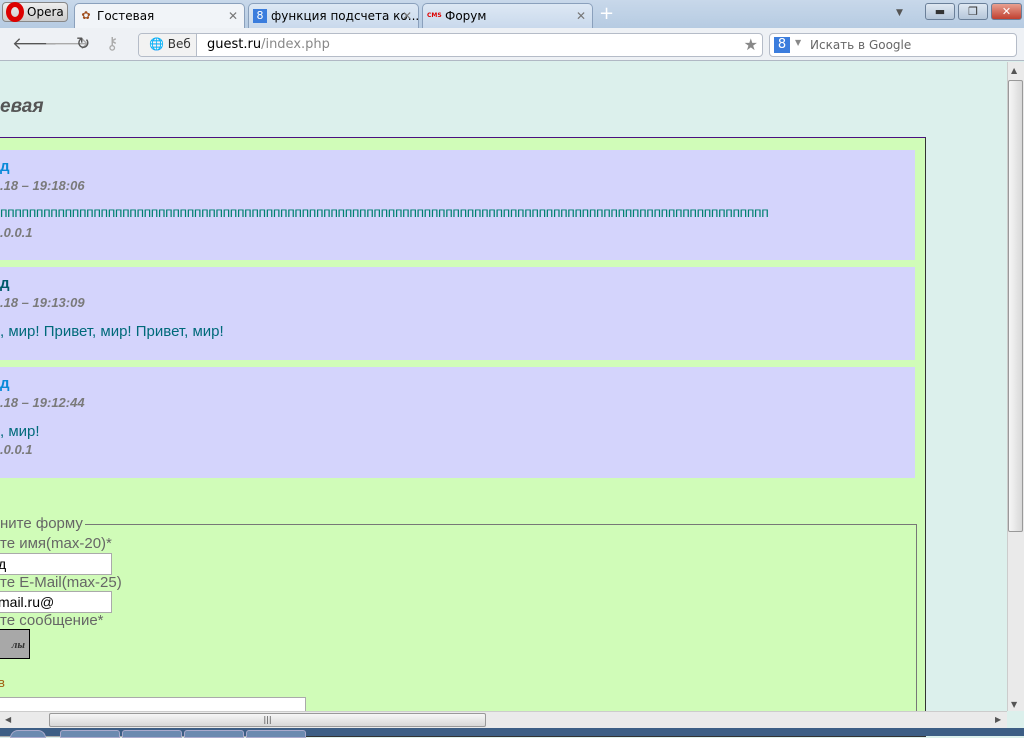 The width and height of the screenshot is (1024, 738). Describe the element at coordinates (2, 682) in the screenshot. I see `form-hint: в` at that location.